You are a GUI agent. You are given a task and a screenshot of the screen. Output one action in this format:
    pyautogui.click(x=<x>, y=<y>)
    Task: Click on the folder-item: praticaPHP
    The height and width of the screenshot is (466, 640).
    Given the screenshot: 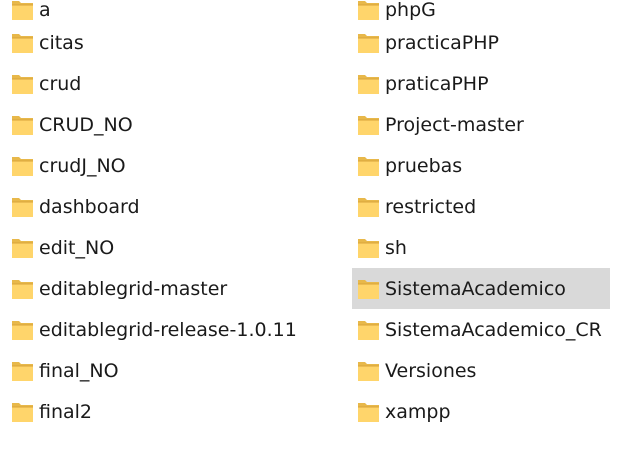 What is the action you would take?
    pyautogui.click(x=496, y=83)
    